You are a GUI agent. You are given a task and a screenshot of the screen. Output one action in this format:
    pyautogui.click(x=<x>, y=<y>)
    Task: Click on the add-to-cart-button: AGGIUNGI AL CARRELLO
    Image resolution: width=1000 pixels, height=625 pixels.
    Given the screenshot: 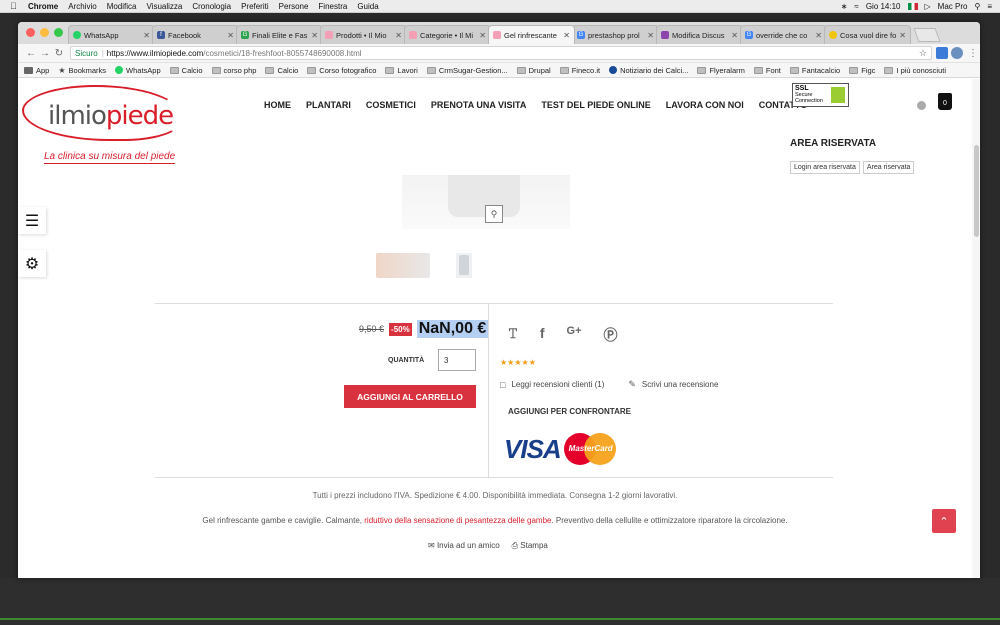 What is the action you would take?
    pyautogui.click(x=410, y=396)
    